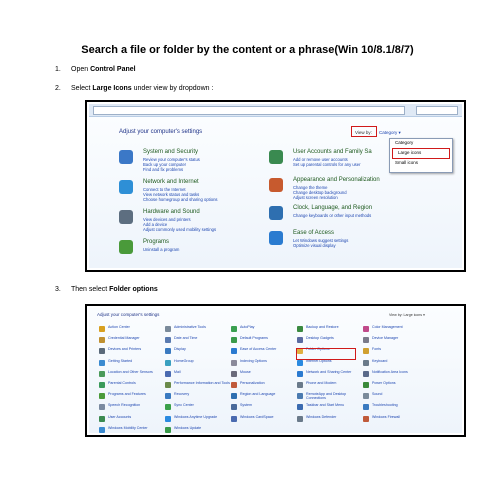 The image size is (495, 495). Describe the element at coordinates (257, 416) in the screenshot. I see `control-panel-item-label: Windows CardSpace` at that location.